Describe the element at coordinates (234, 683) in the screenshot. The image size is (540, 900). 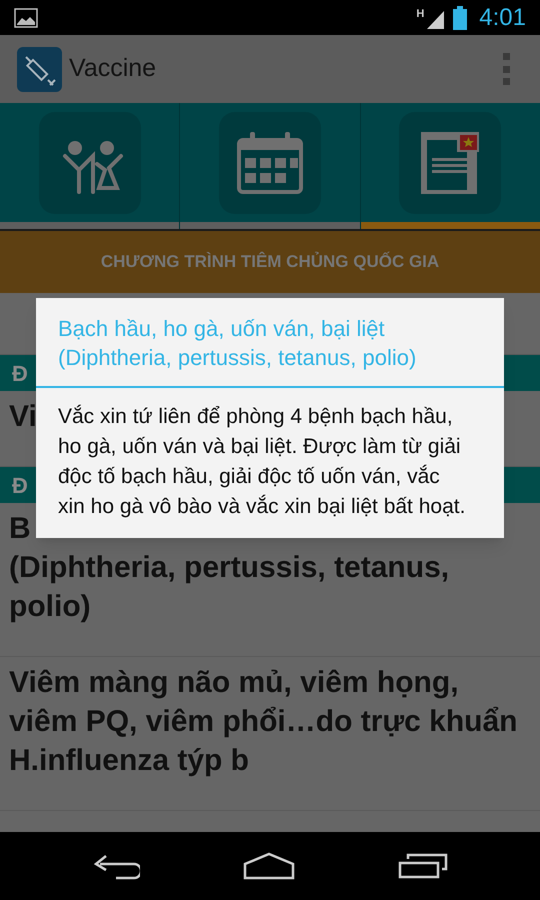
I see `list-item-title: Viêm màng não mủ, viêm họng,` at that location.